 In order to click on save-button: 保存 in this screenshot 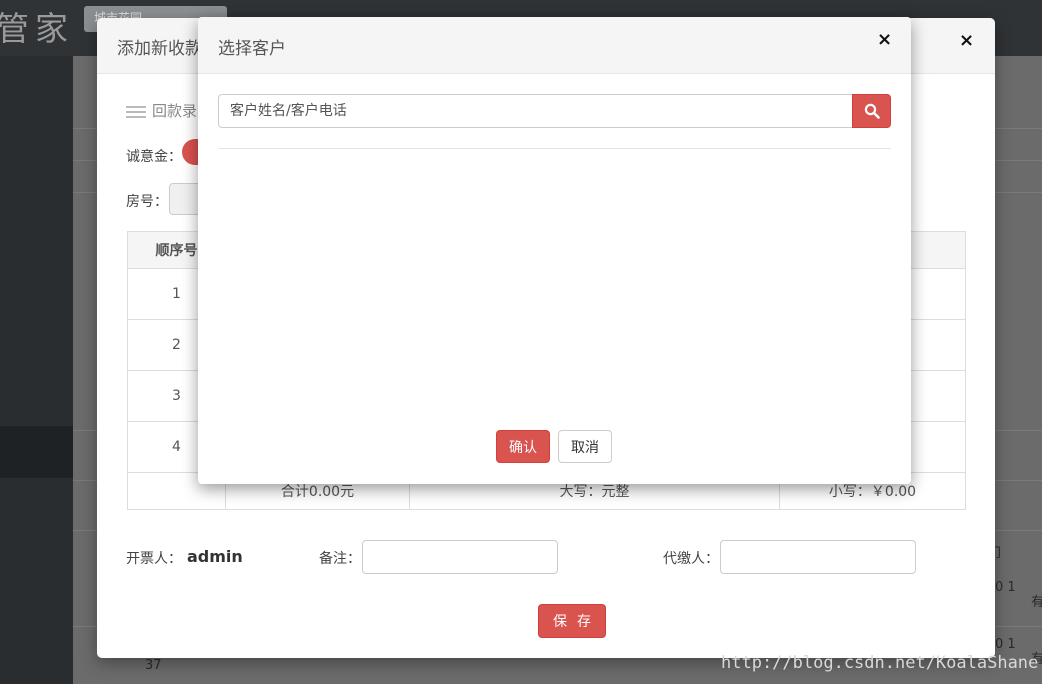, I will do `click(572, 621)`.